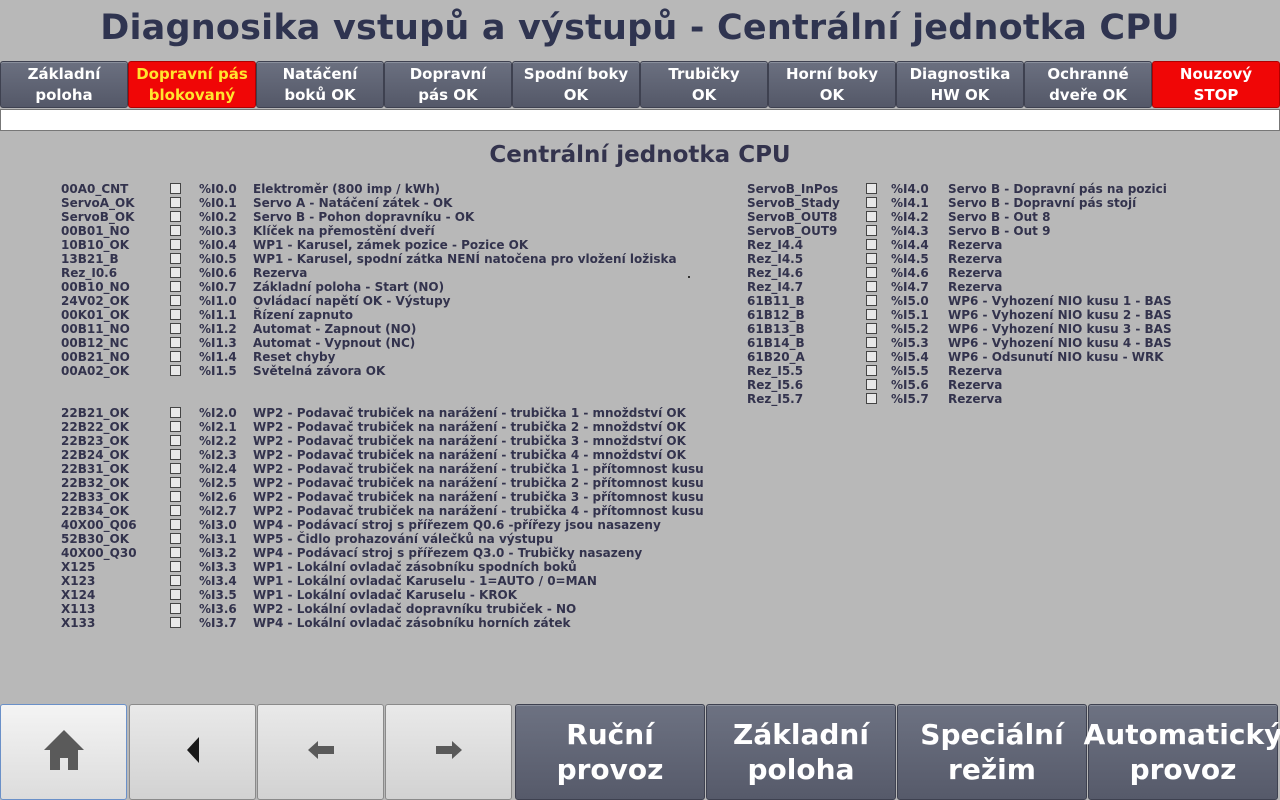  Describe the element at coordinates (1088, 84) in the screenshot. I see `status-button-8: Ochranné dveře OK` at that location.